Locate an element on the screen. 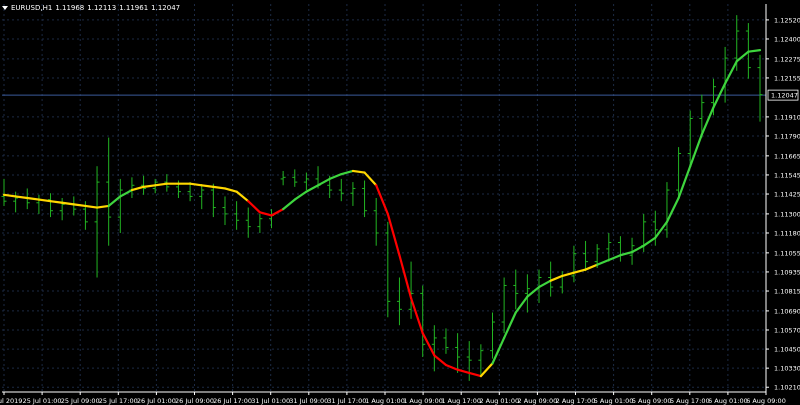  time-tick-label: 5 Aug 09:00 is located at coordinates (652, 401).